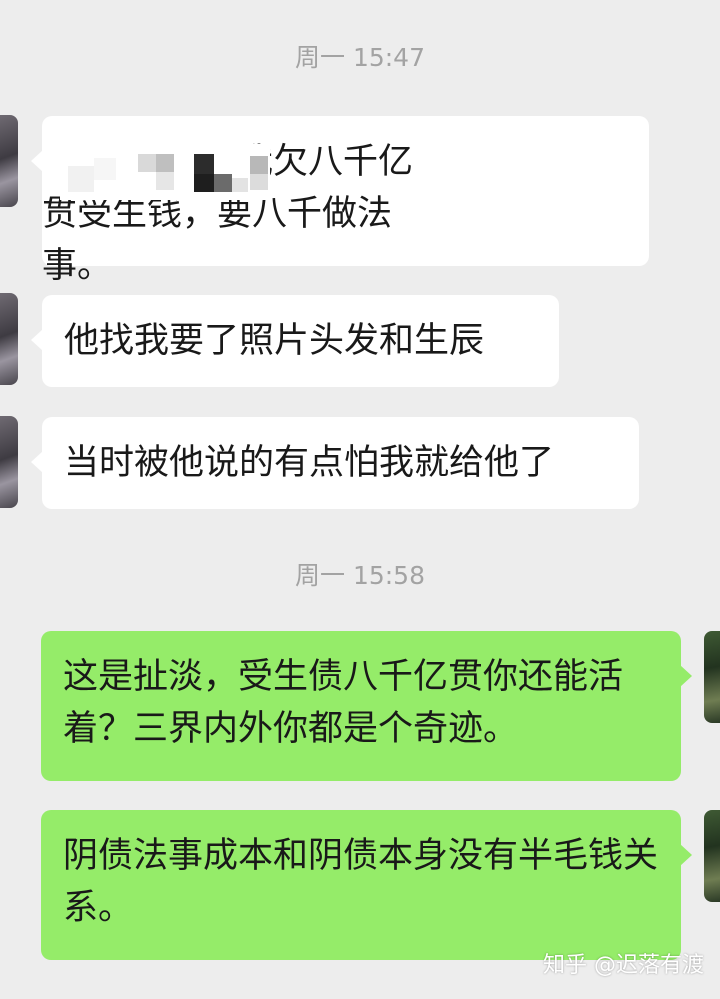 The width and height of the screenshot is (720, 999). What do you see at coordinates (274, 341) in the screenshot?
I see `message-text: 他找我要了照片头发和生辰` at bounding box center [274, 341].